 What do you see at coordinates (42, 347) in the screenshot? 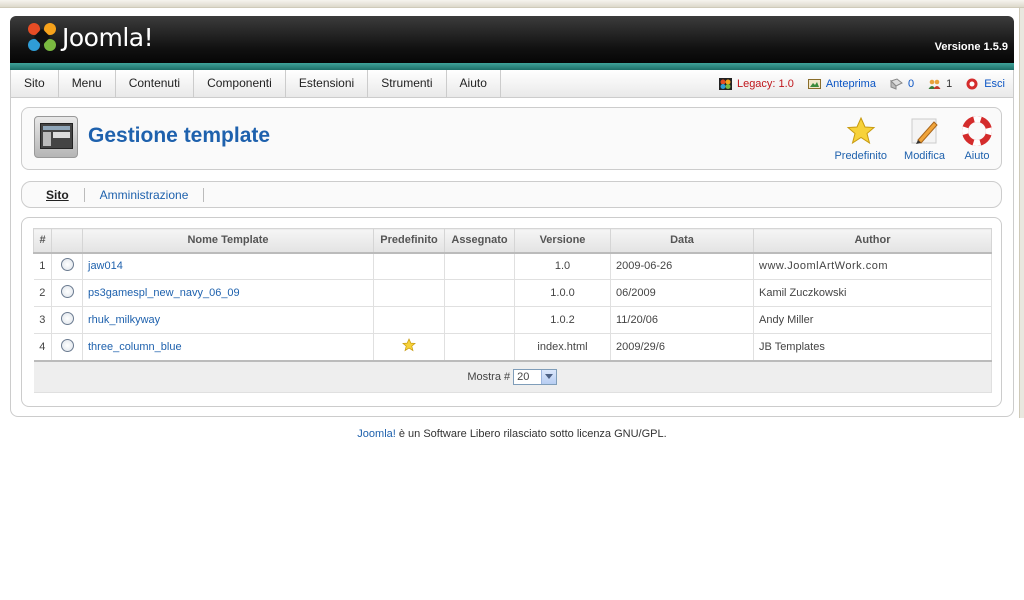
I see `row-number: 4` at bounding box center [42, 347].